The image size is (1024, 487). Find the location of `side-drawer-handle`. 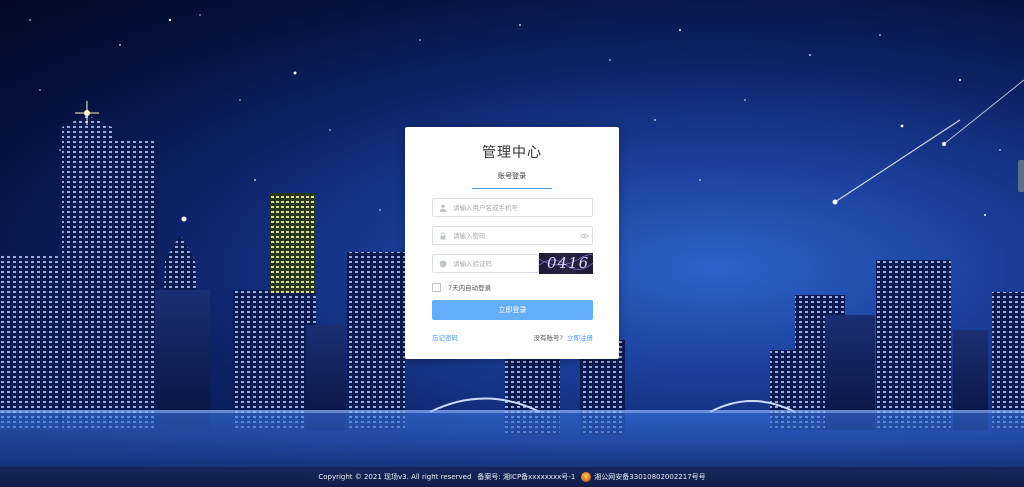

side-drawer-handle is located at coordinates (1021, 176).